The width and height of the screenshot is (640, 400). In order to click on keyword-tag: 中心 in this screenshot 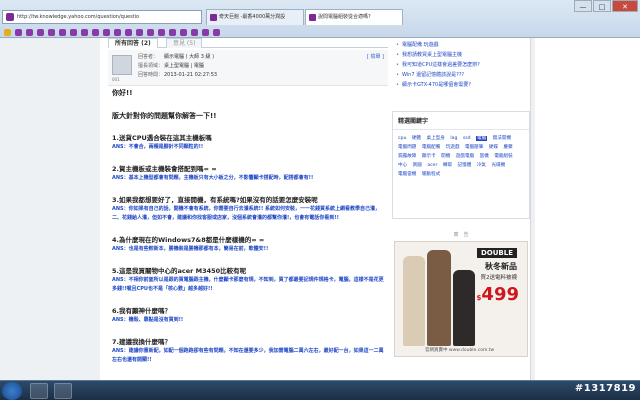, I will do `click(402, 165)`.